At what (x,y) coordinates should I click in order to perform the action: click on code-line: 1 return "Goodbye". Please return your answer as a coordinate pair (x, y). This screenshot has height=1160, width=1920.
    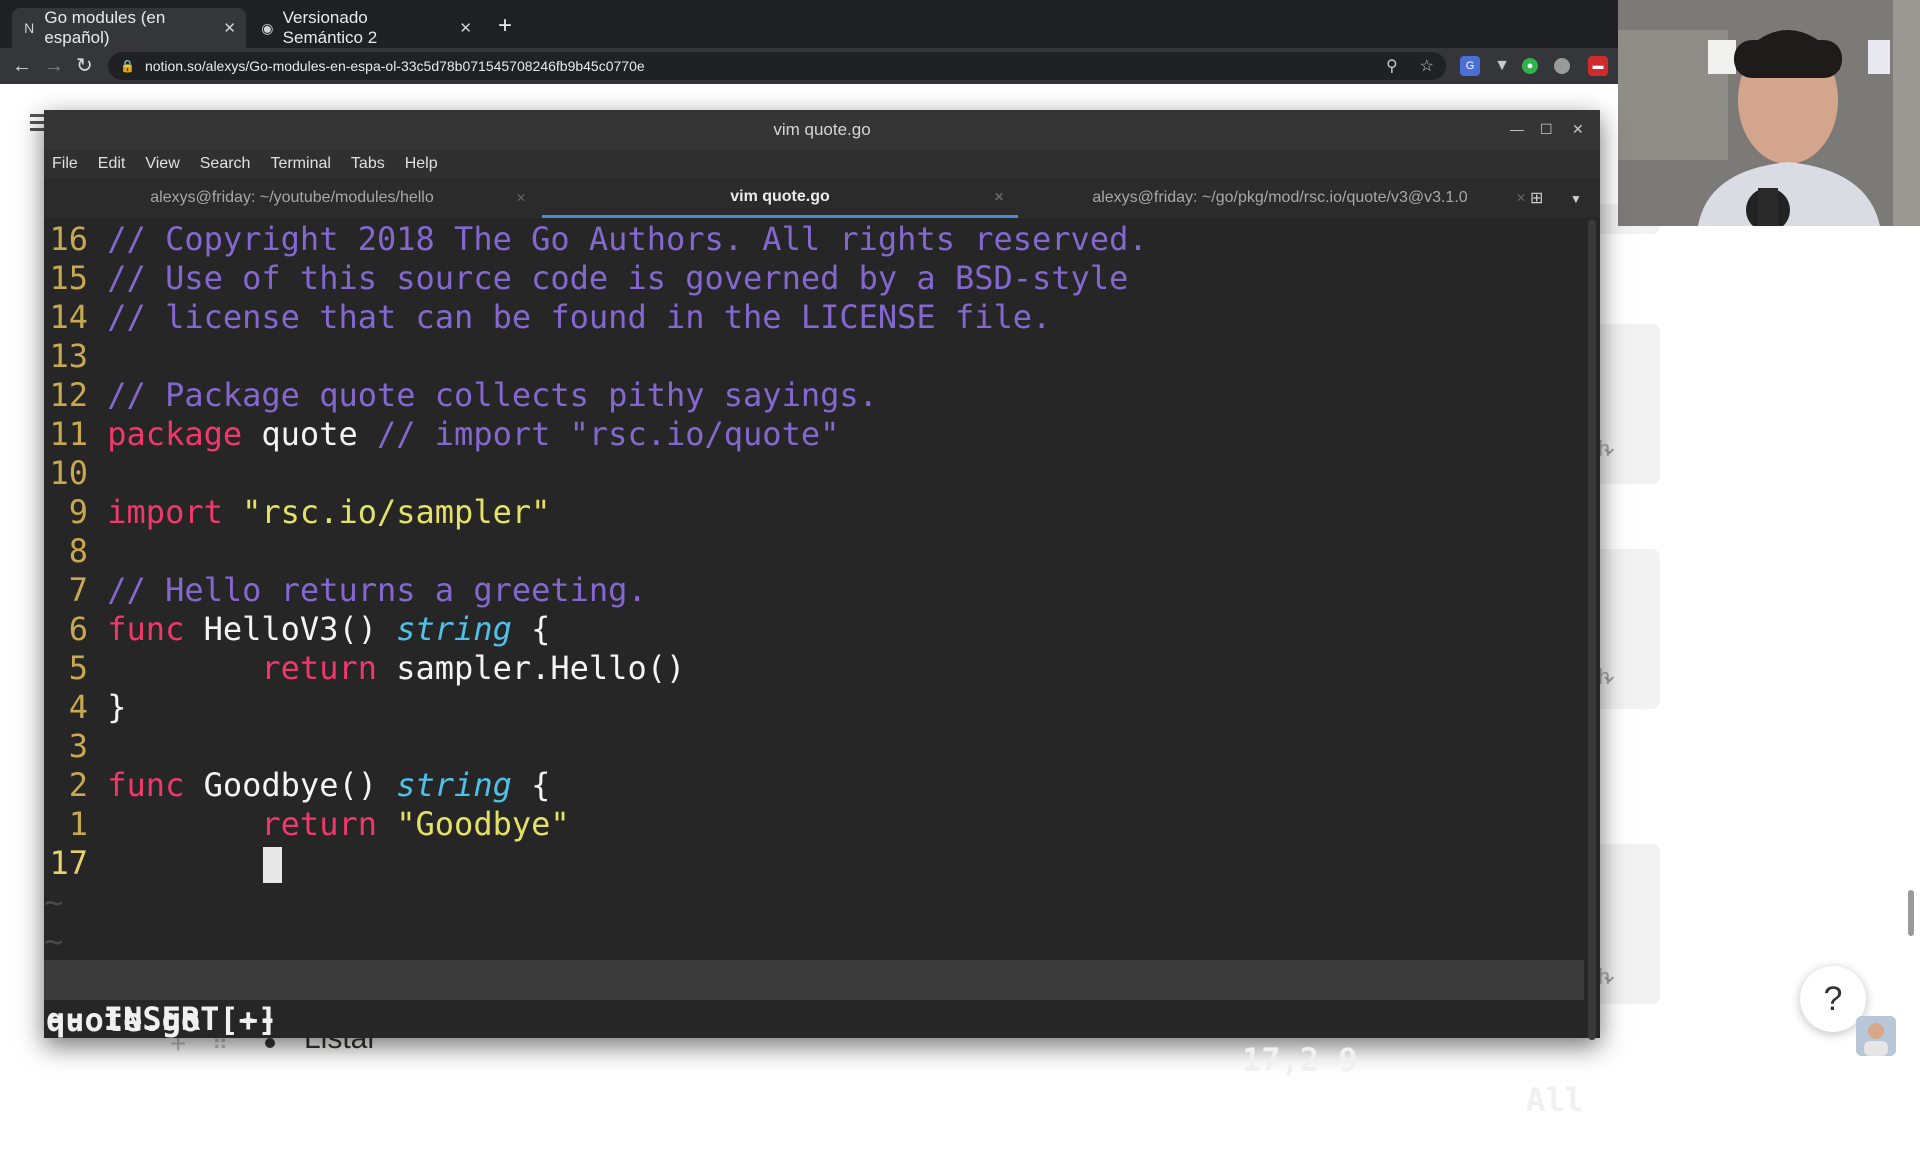
    Looking at the image, I should click on (307, 824).